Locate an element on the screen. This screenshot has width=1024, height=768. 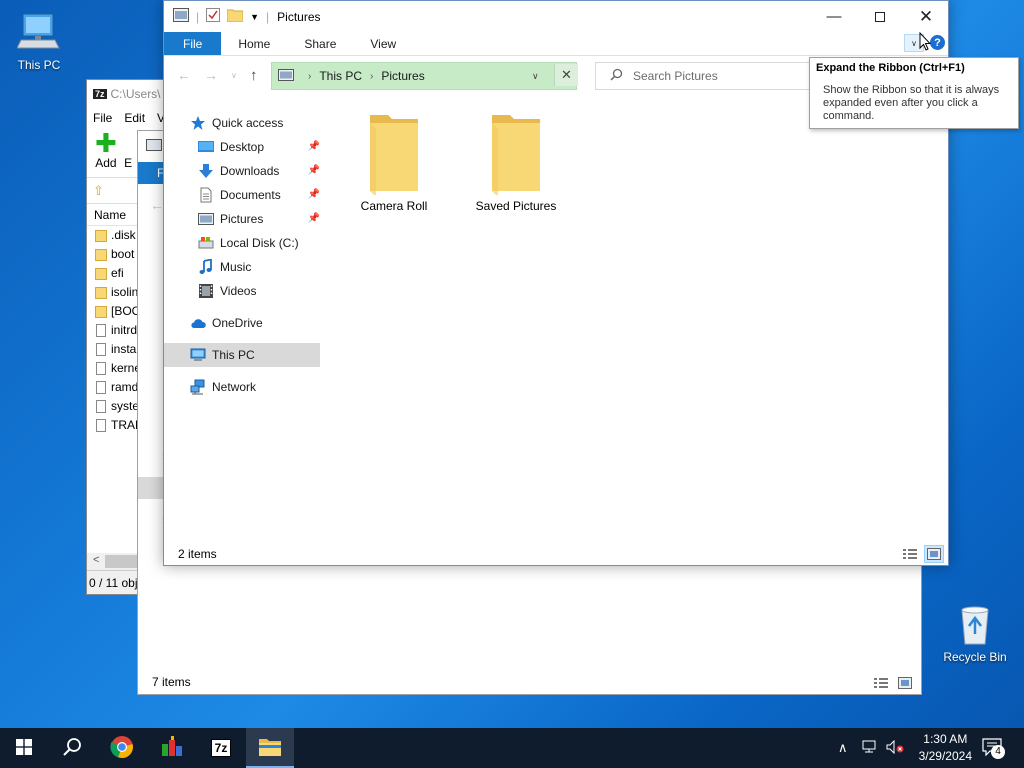
nav-pictures: Pictures 📌 is located at coordinates (244, 219).